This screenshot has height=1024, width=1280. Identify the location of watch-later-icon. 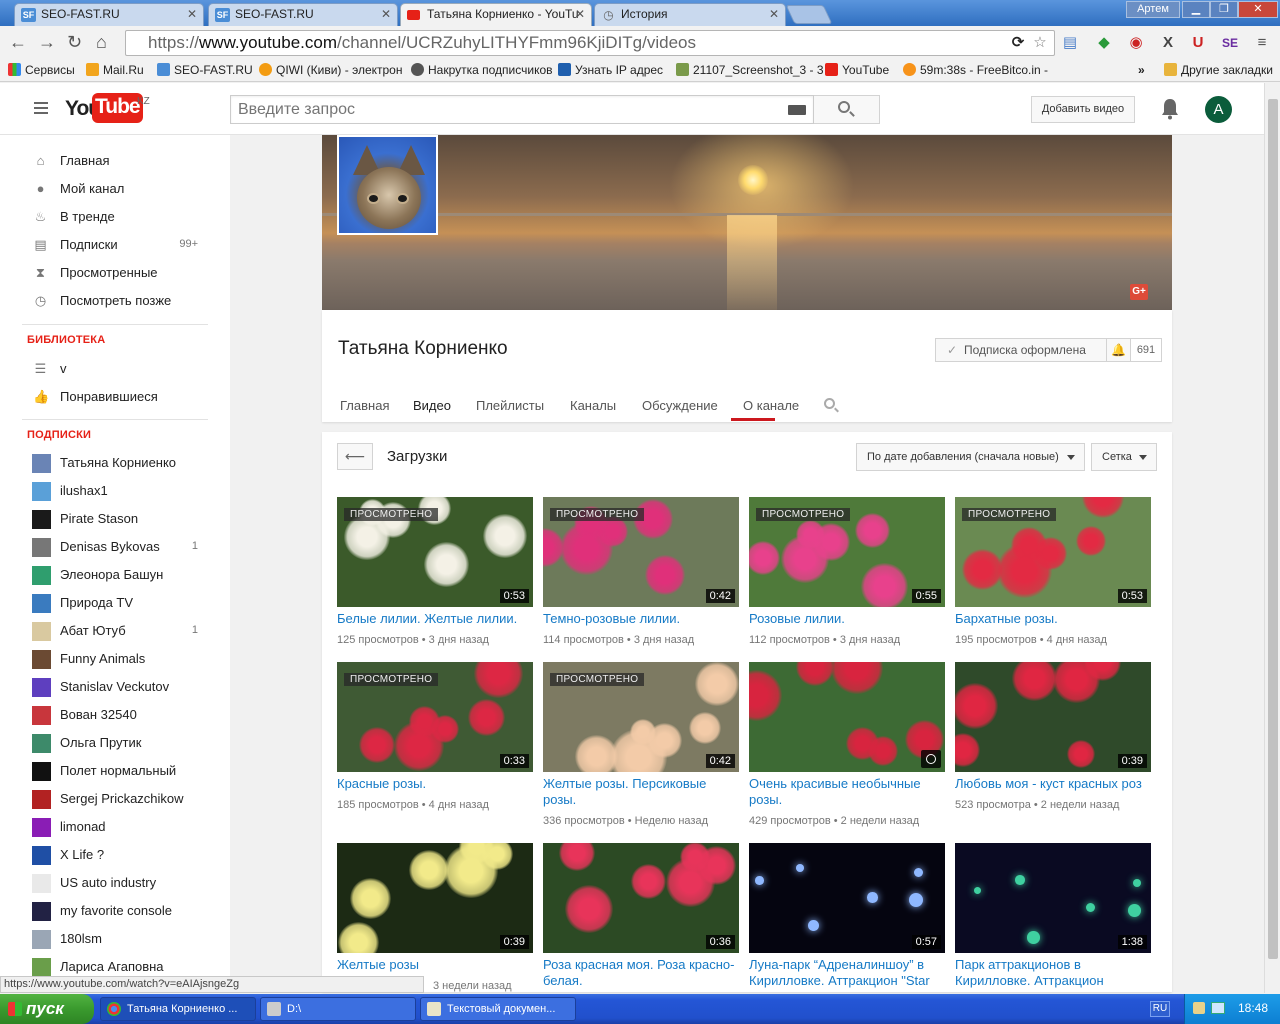
(931, 759).